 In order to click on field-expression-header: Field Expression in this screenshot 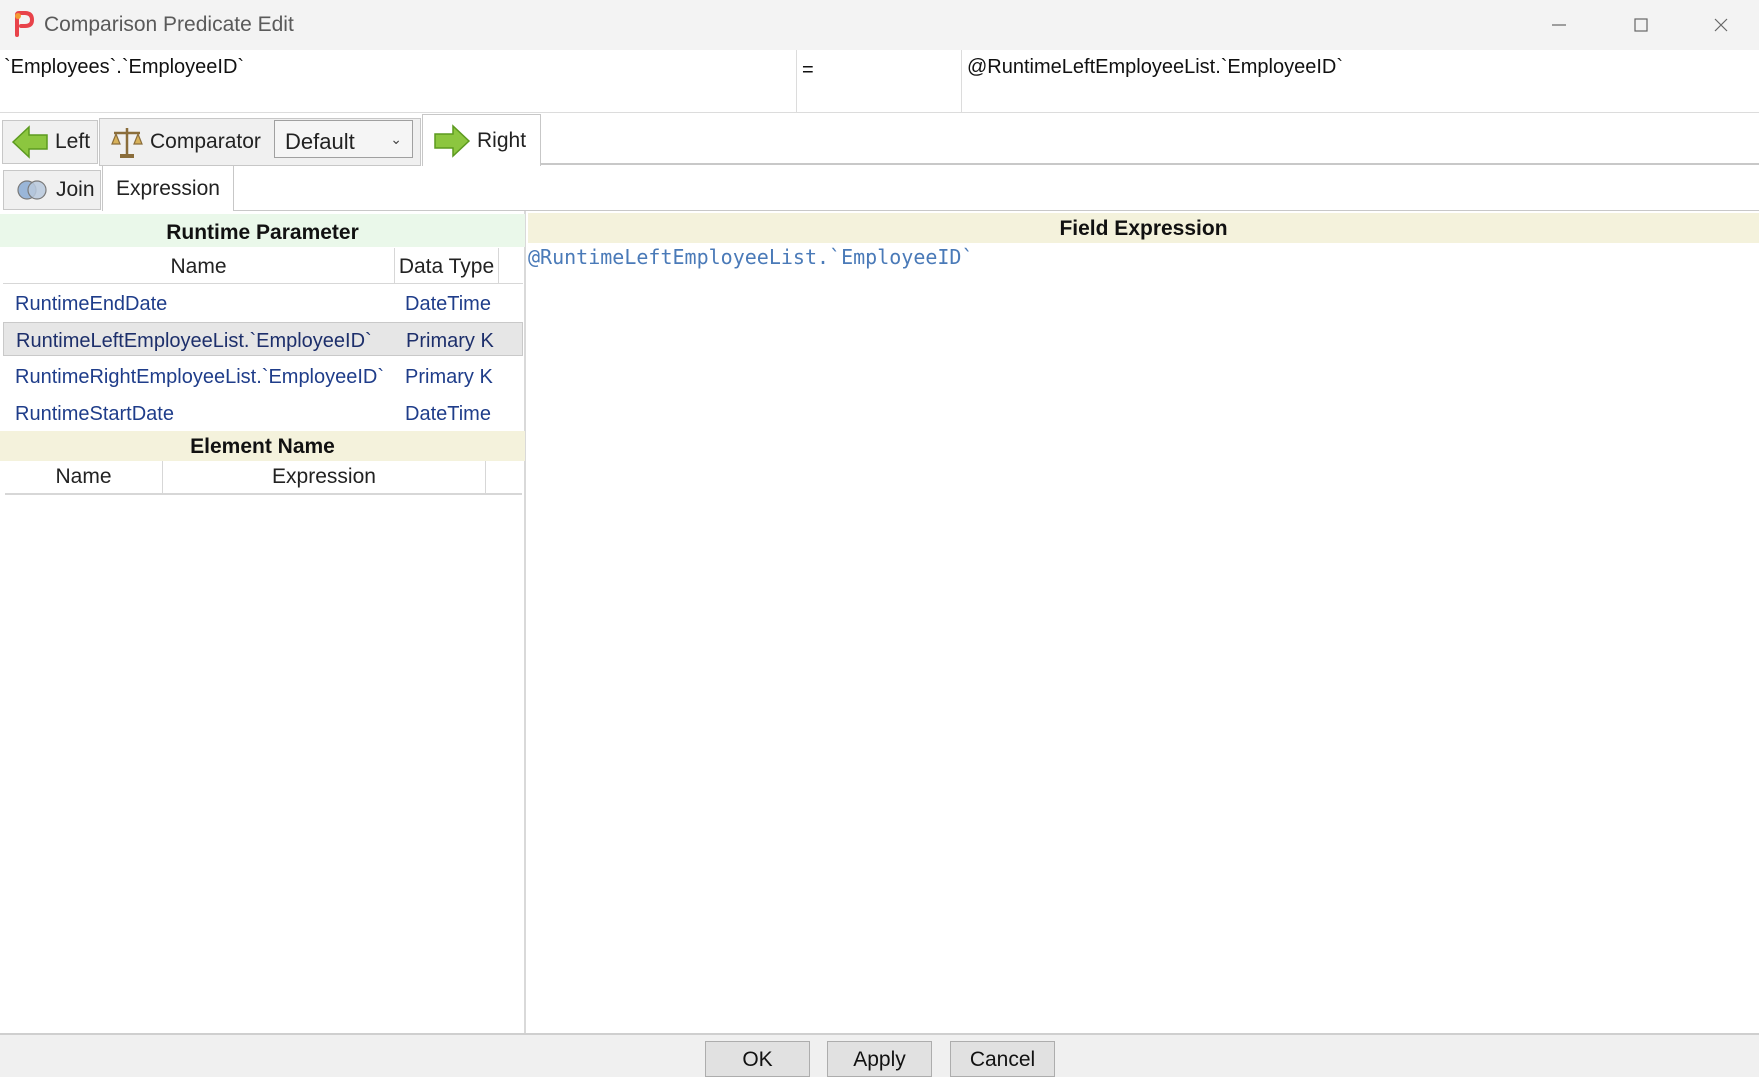, I will do `click(1143, 228)`.